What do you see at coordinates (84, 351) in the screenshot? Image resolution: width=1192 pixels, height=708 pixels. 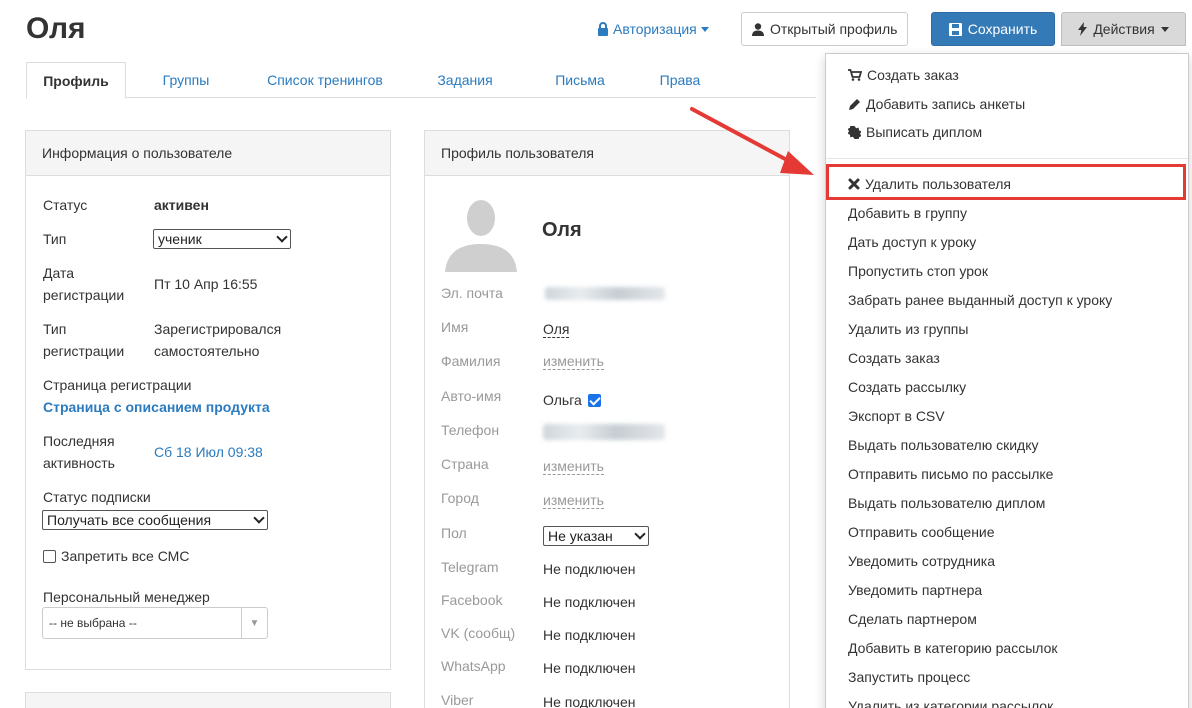 I see `reg-type-label-2: регистрации` at bounding box center [84, 351].